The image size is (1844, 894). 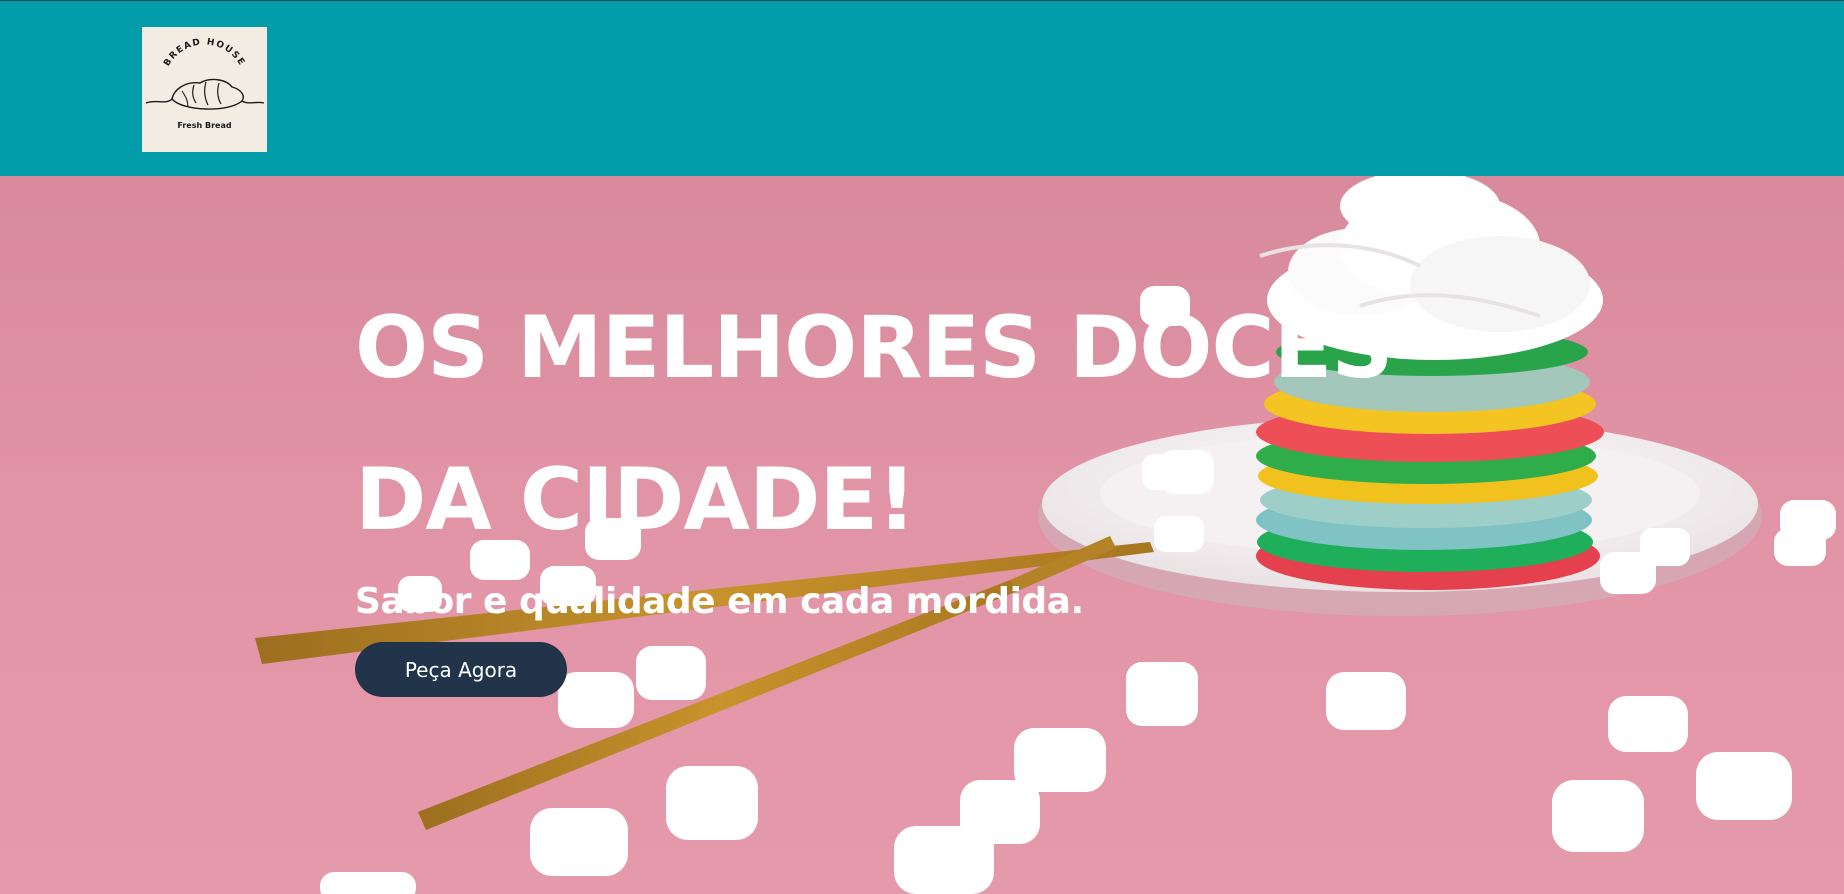 I want to click on brand-logo: BREAD HOUSE Fresh Bread, so click(x=204, y=89).